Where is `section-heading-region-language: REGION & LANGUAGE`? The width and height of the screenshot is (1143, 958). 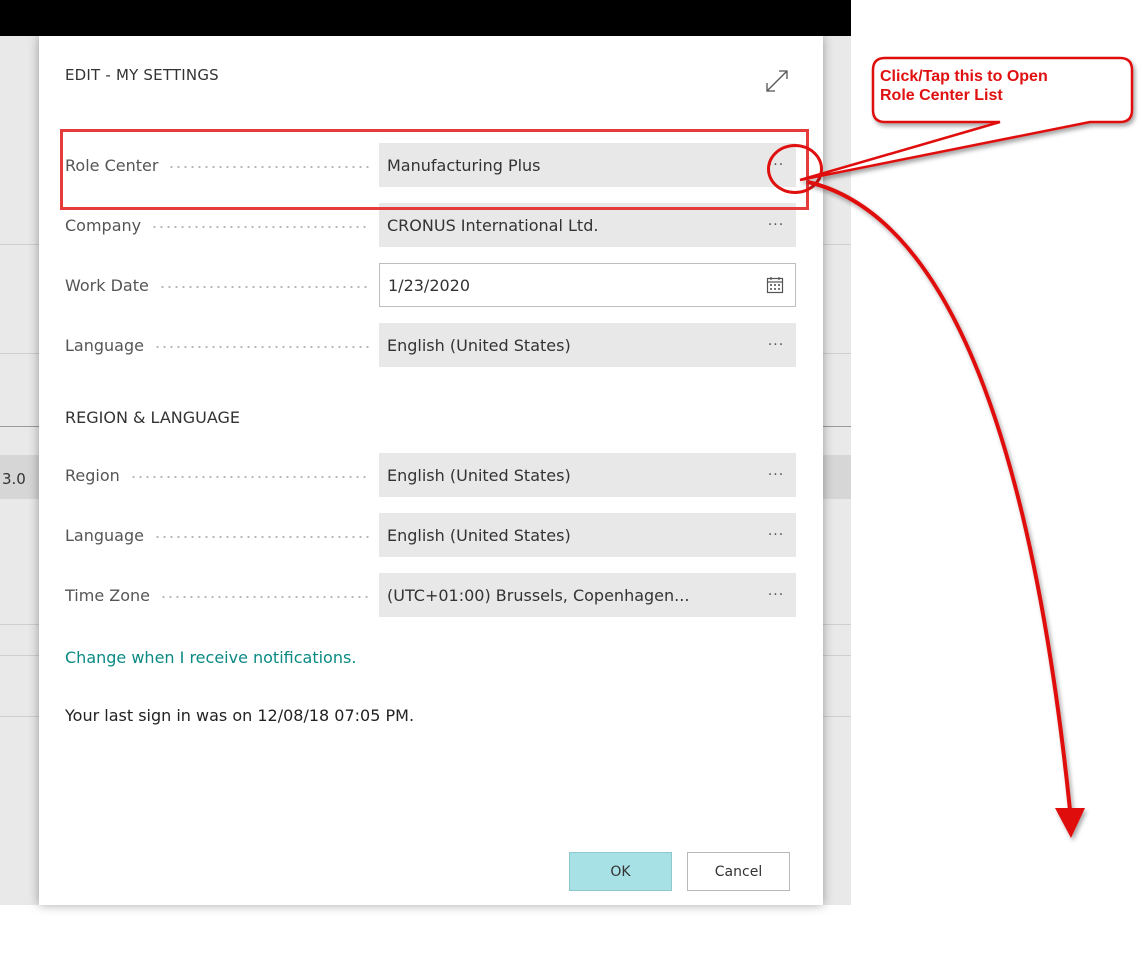 section-heading-region-language: REGION & LANGUAGE is located at coordinates (153, 417).